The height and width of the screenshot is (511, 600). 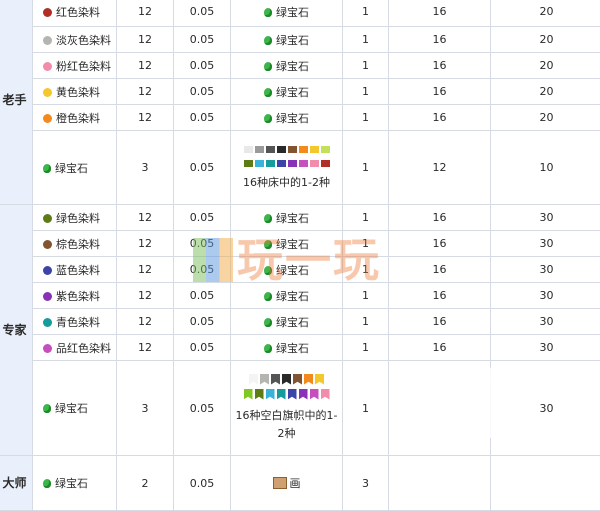 I want to click on bed-trade-cell: 16种床中的1-2种, so click(x=286, y=167).